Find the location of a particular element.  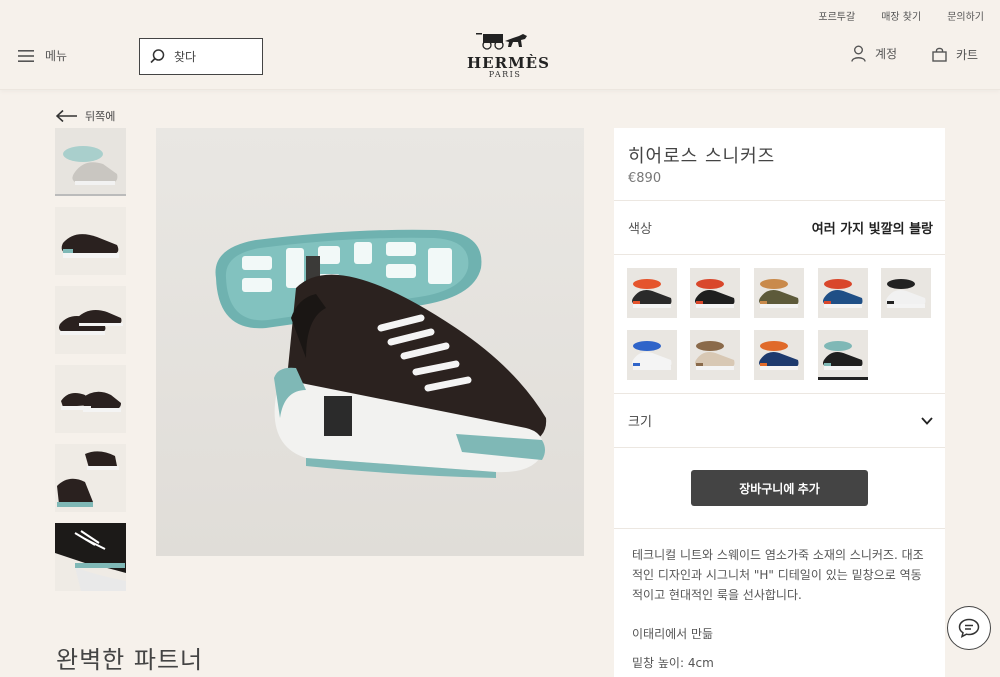

product-sole-height: 밑창 높이: 4cm is located at coordinates (673, 663).